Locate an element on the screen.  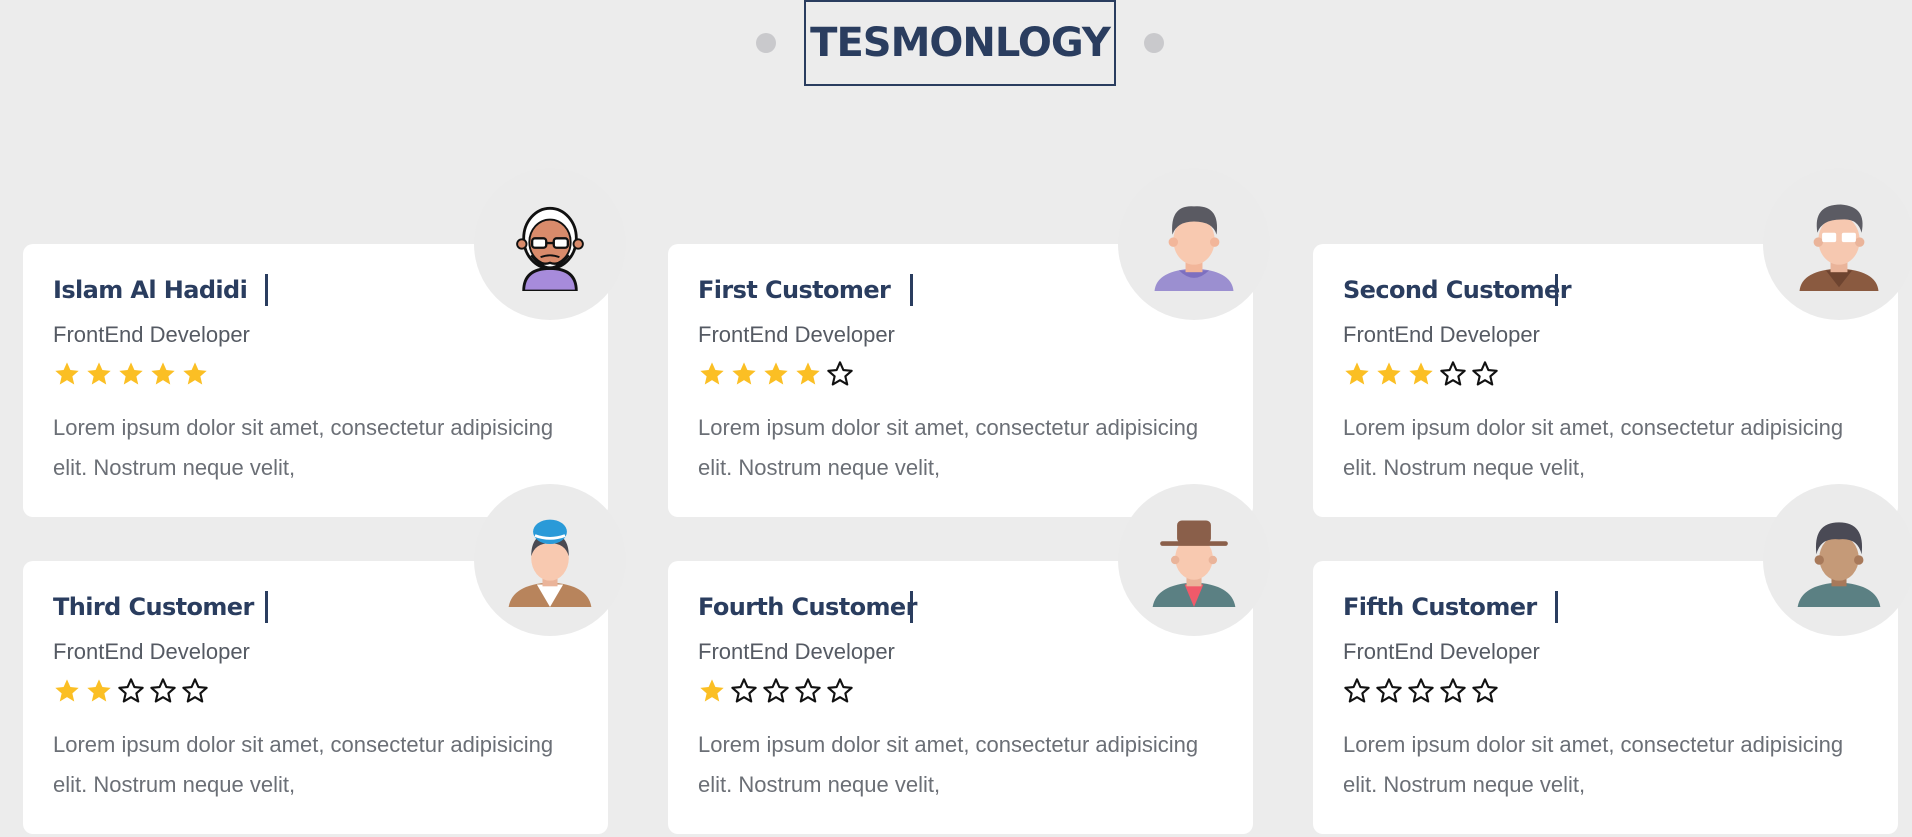
section-title-box: TESMONLOGY is located at coordinates (960, 43).